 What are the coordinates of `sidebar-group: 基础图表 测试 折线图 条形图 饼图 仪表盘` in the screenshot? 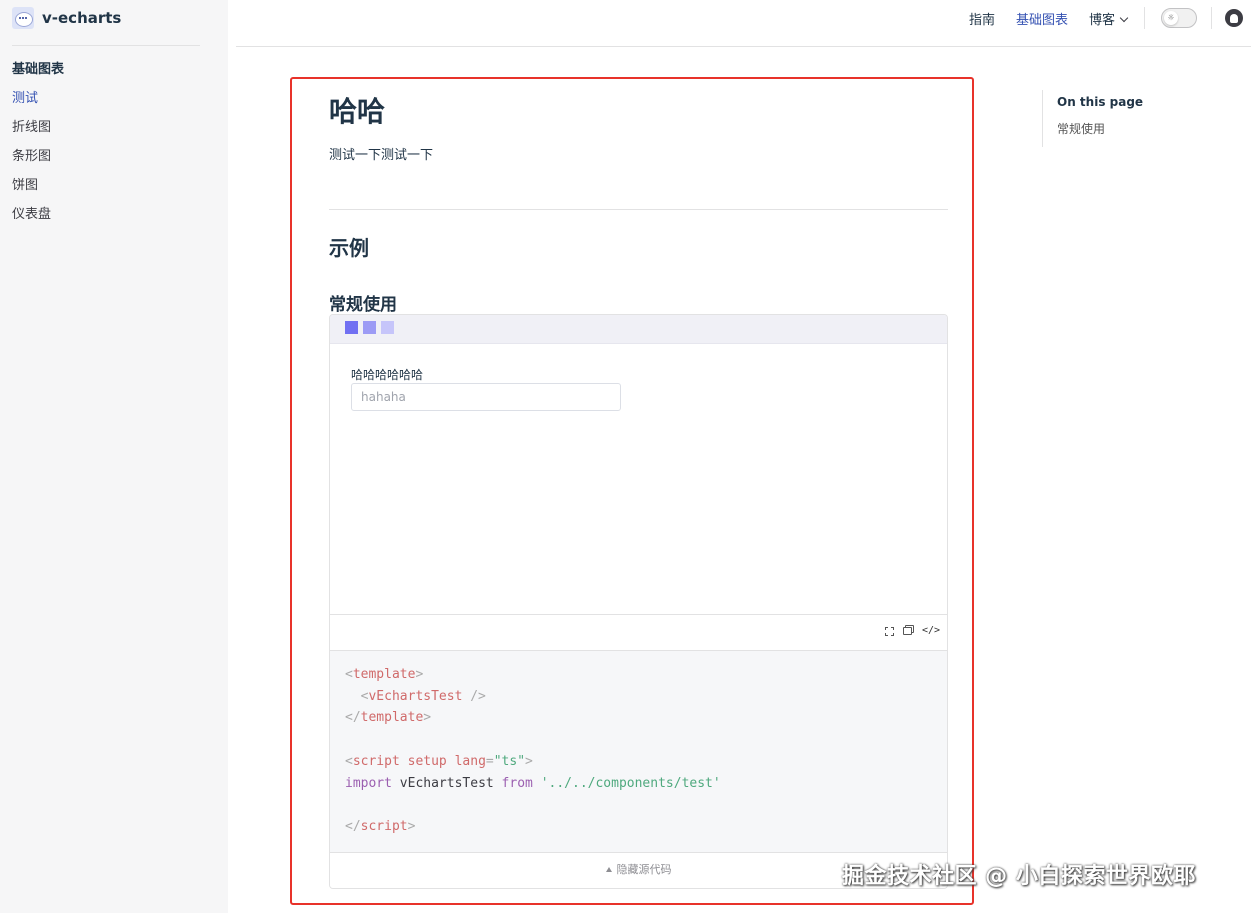 It's located at (38, 142).